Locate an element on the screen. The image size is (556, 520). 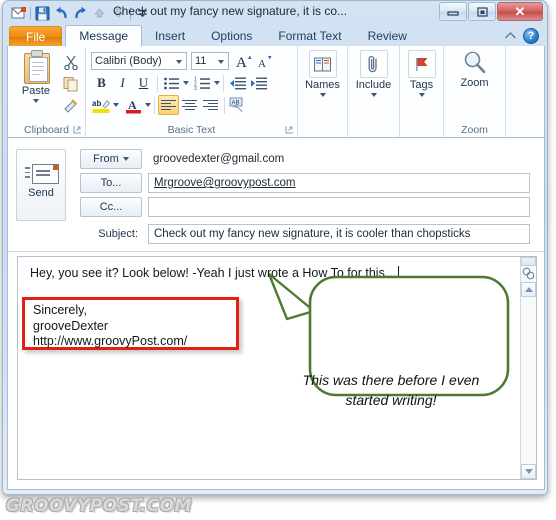
spelling-button: AB is located at coordinates (238, 105).